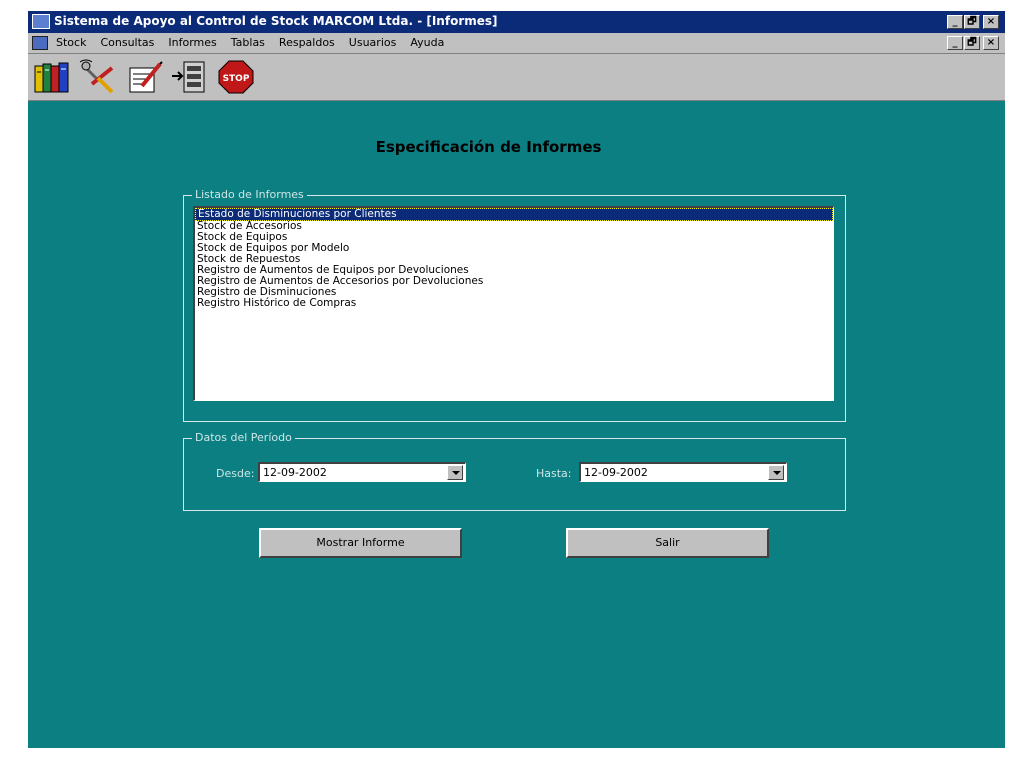 The height and width of the screenshot is (768, 1024). Describe the element at coordinates (127, 42) in the screenshot. I see `menu-consultas: Consultas` at that location.